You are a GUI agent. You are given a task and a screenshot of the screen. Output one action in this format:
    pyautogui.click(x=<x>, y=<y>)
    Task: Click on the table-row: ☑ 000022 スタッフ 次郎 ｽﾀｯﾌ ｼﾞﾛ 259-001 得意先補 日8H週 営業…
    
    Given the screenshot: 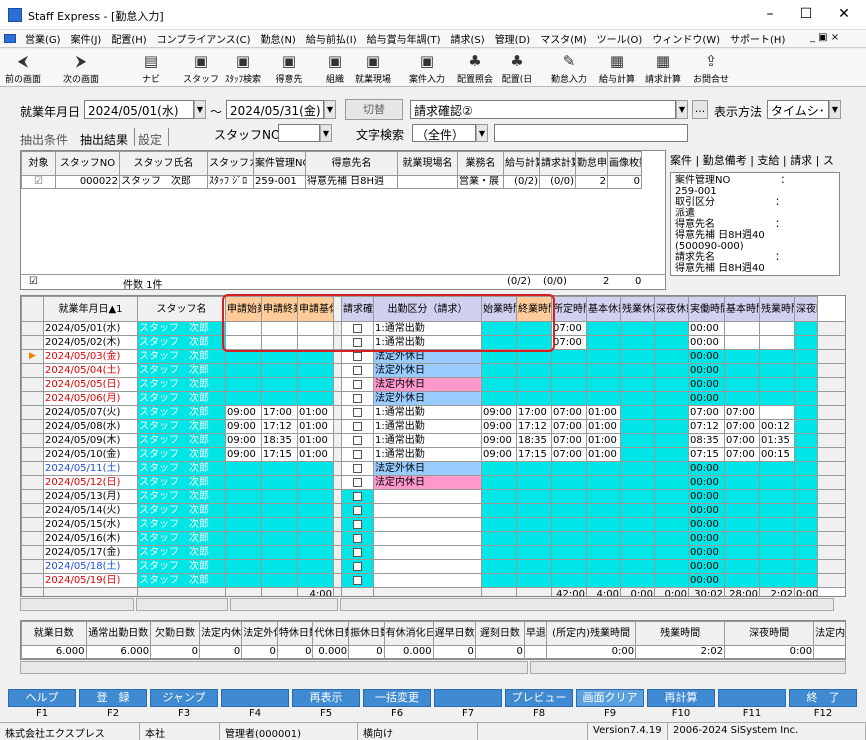 What is the action you would take?
    pyautogui.click(x=331, y=182)
    